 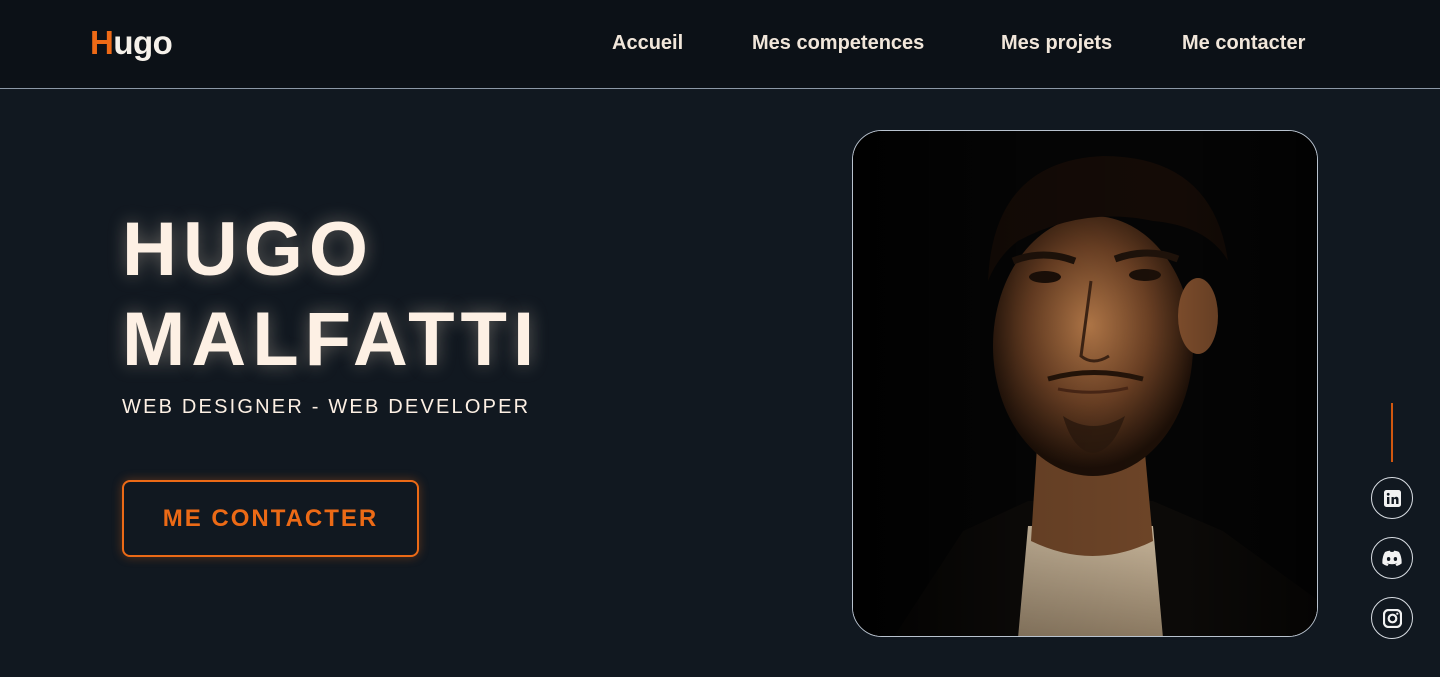 I want to click on instagram-icon, so click(x=1392, y=618).